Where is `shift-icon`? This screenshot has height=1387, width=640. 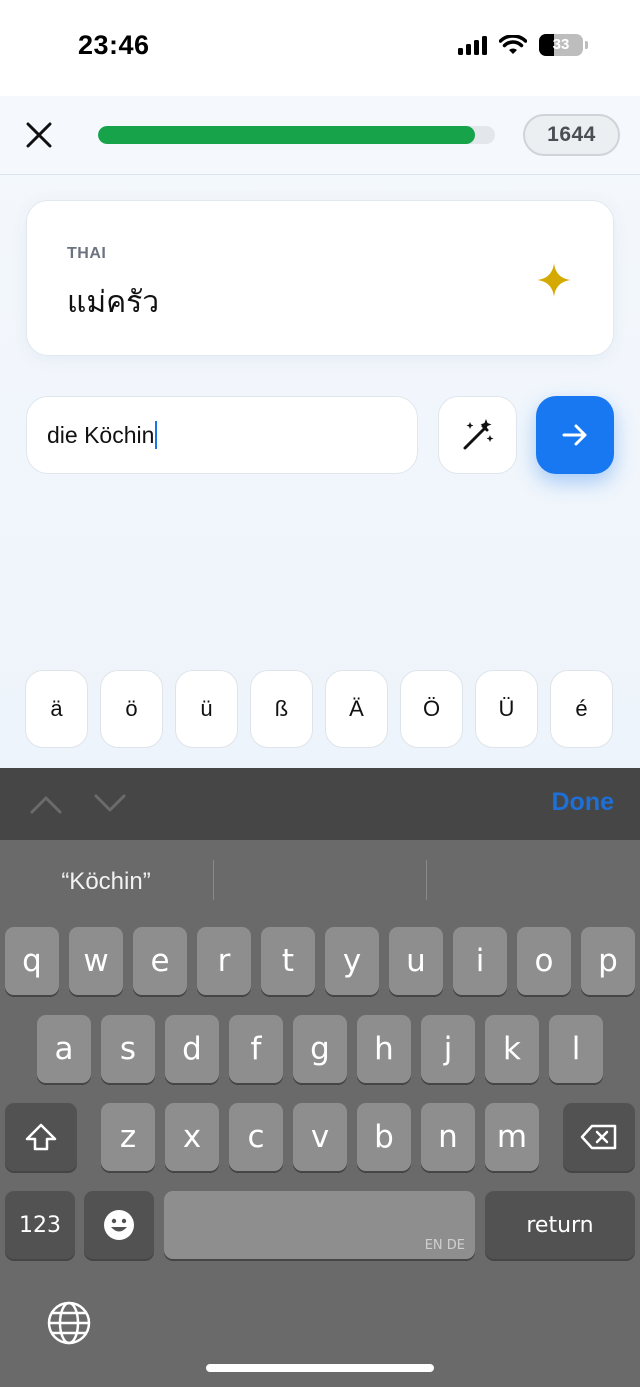
shift-icon is located at coordinates (41, 1137).